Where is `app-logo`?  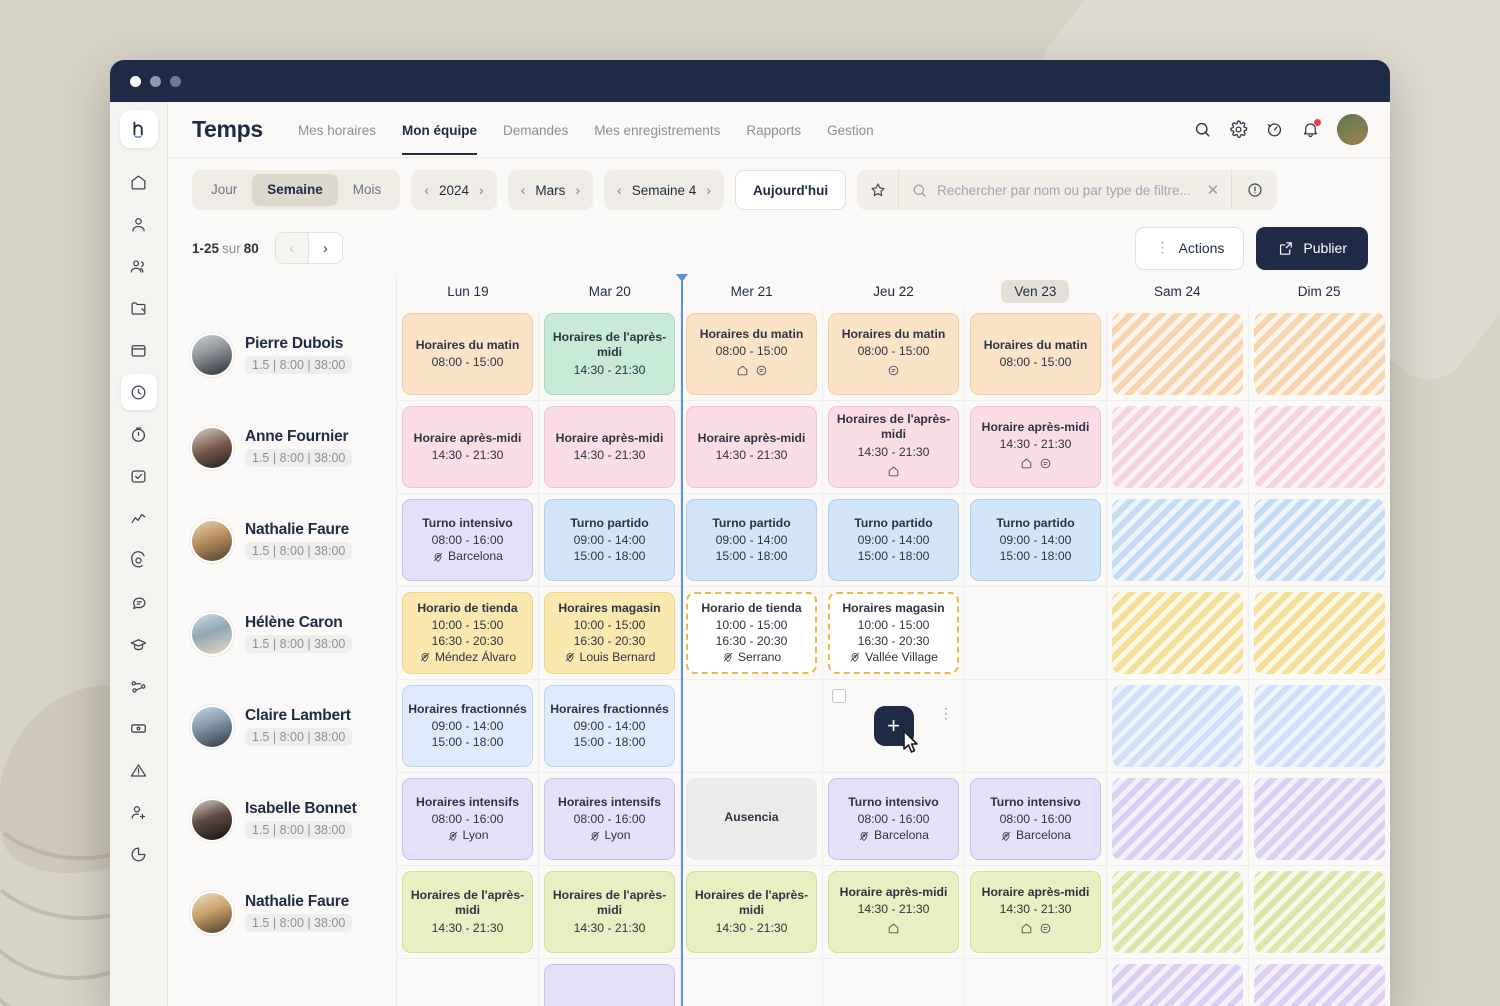 app-logo is located at coordinates (138, 129).